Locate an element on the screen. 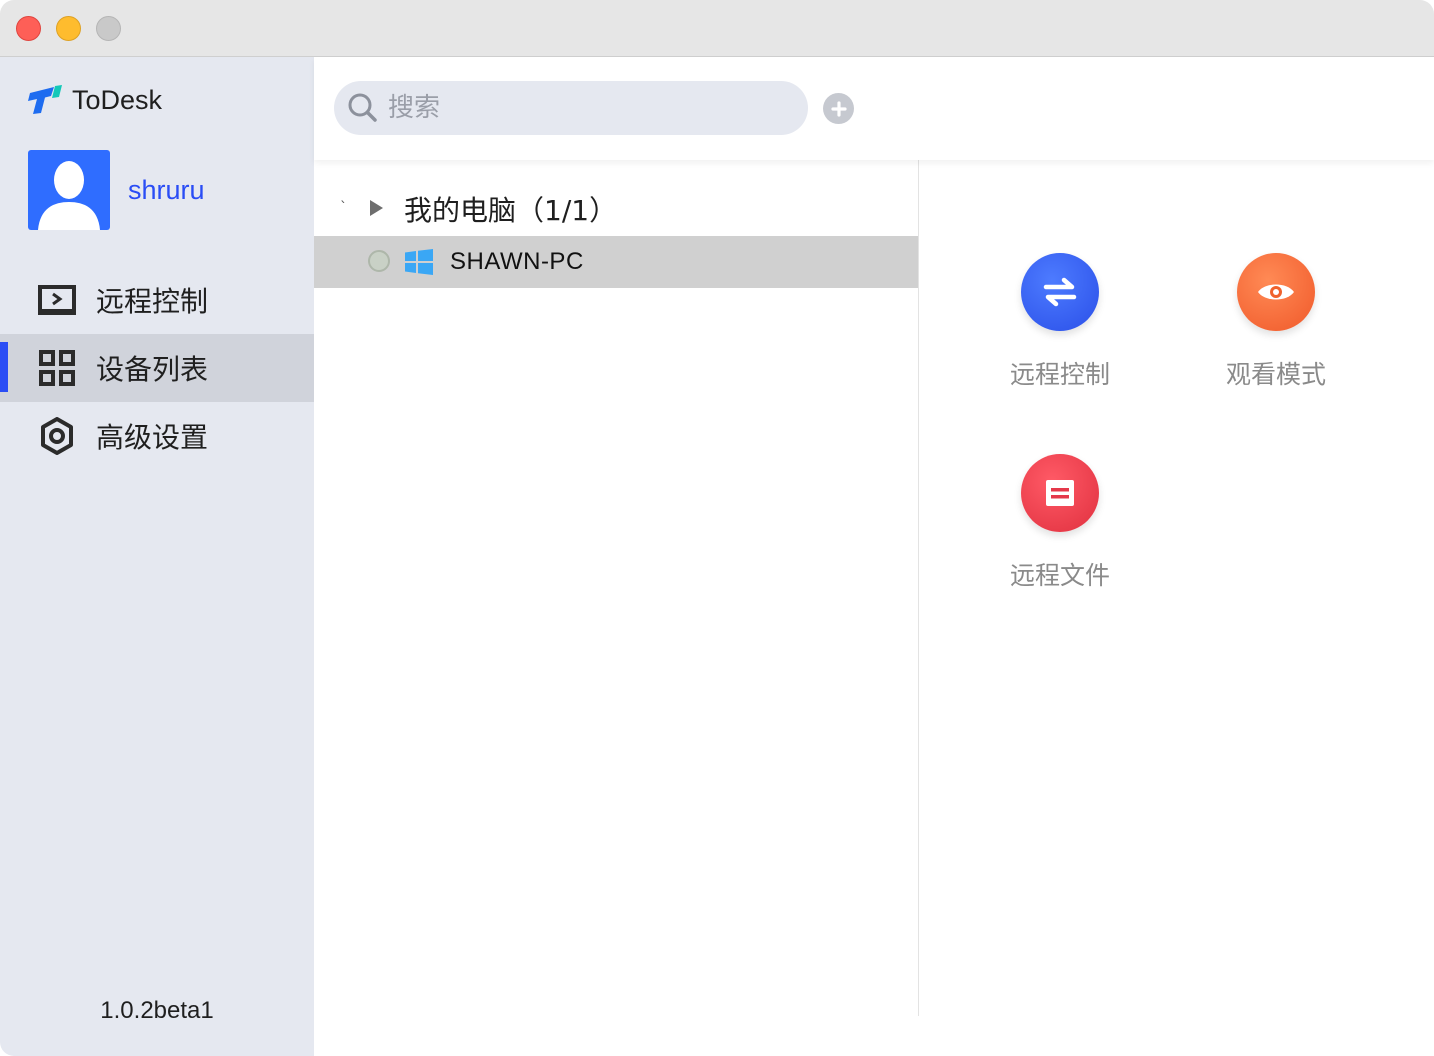 This screenshot has height=1056, width=1434. title-bar is located at coordinates (717, 28).